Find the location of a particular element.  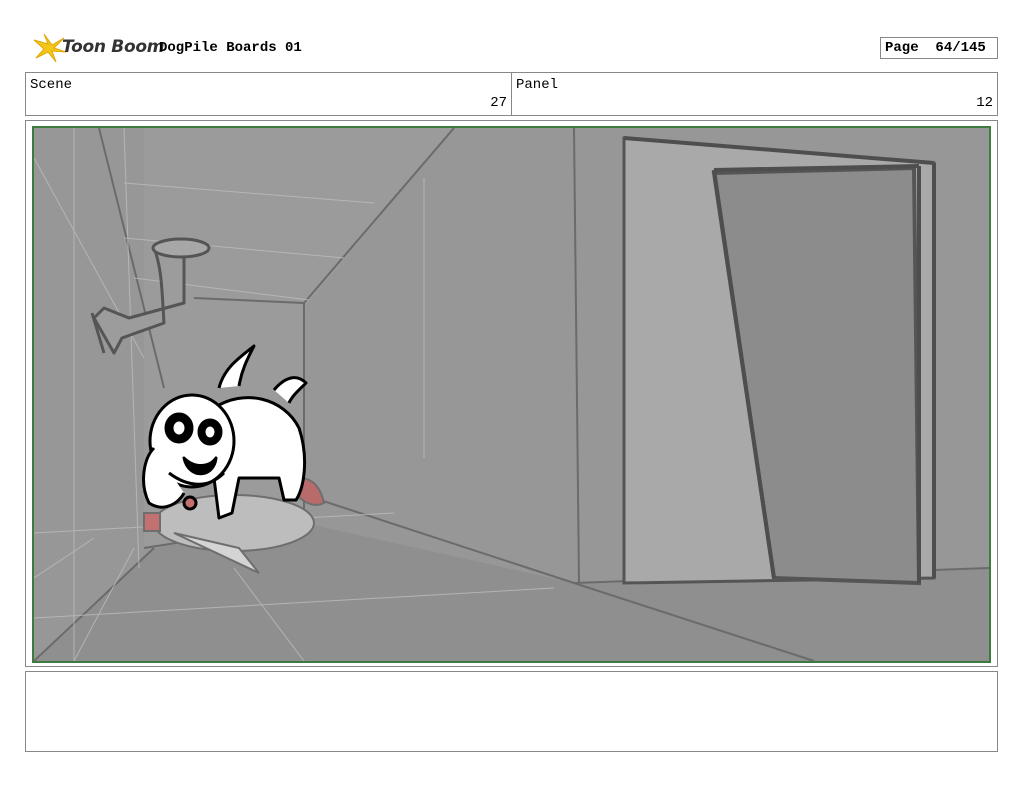

scene-number: 27 is located at coordinates (498, 103).